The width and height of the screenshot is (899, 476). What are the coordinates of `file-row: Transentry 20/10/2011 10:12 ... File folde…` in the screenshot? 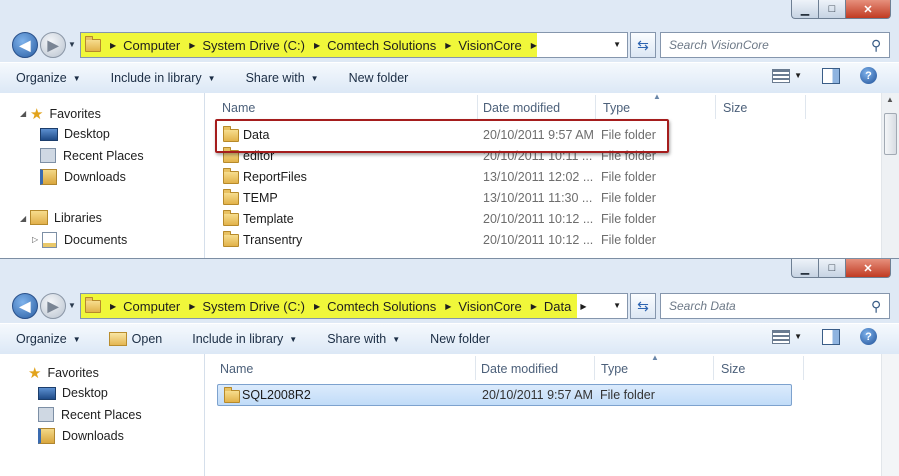 It's located at (542, 239).